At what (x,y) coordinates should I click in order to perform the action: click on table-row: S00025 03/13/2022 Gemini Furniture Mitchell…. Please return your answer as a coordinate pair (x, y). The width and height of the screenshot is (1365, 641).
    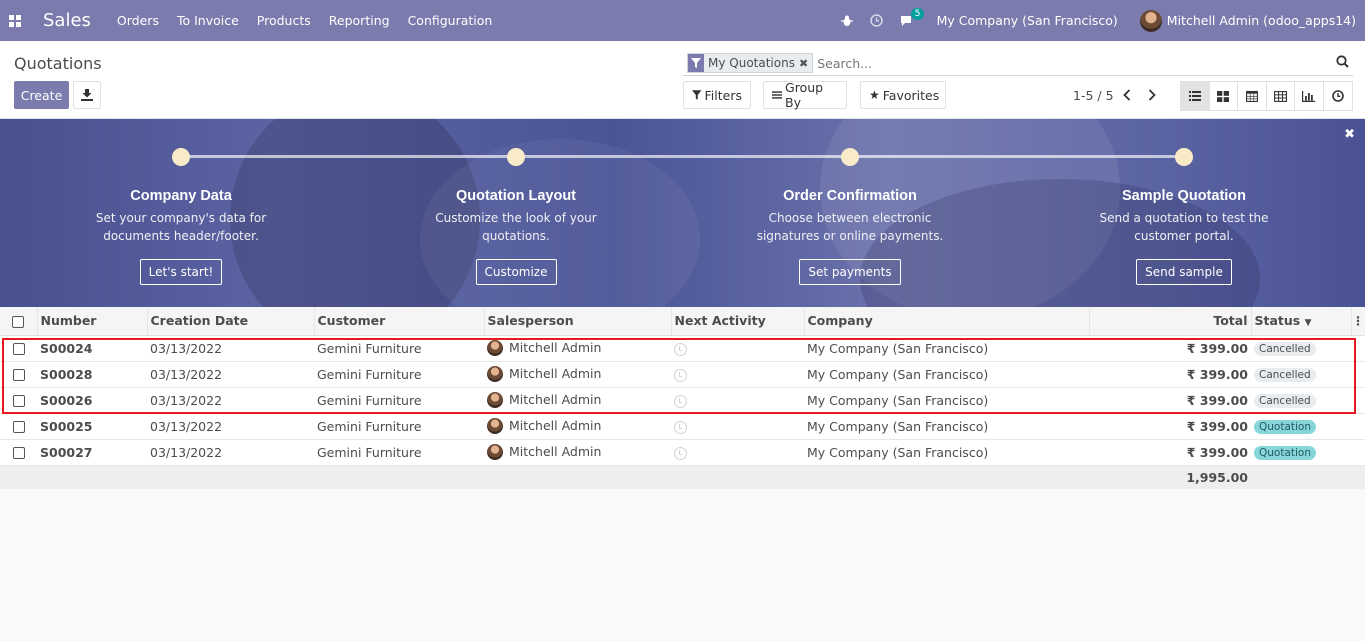
    Looking at the image, I should click on (682, 426).